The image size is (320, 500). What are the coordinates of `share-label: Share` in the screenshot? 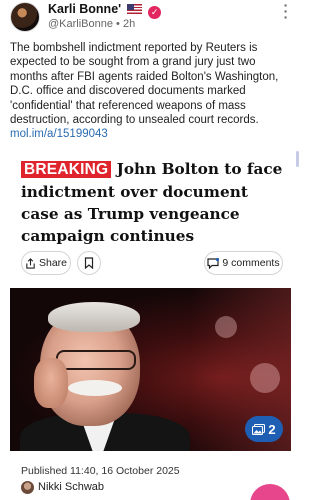 It's located at (53, 263).